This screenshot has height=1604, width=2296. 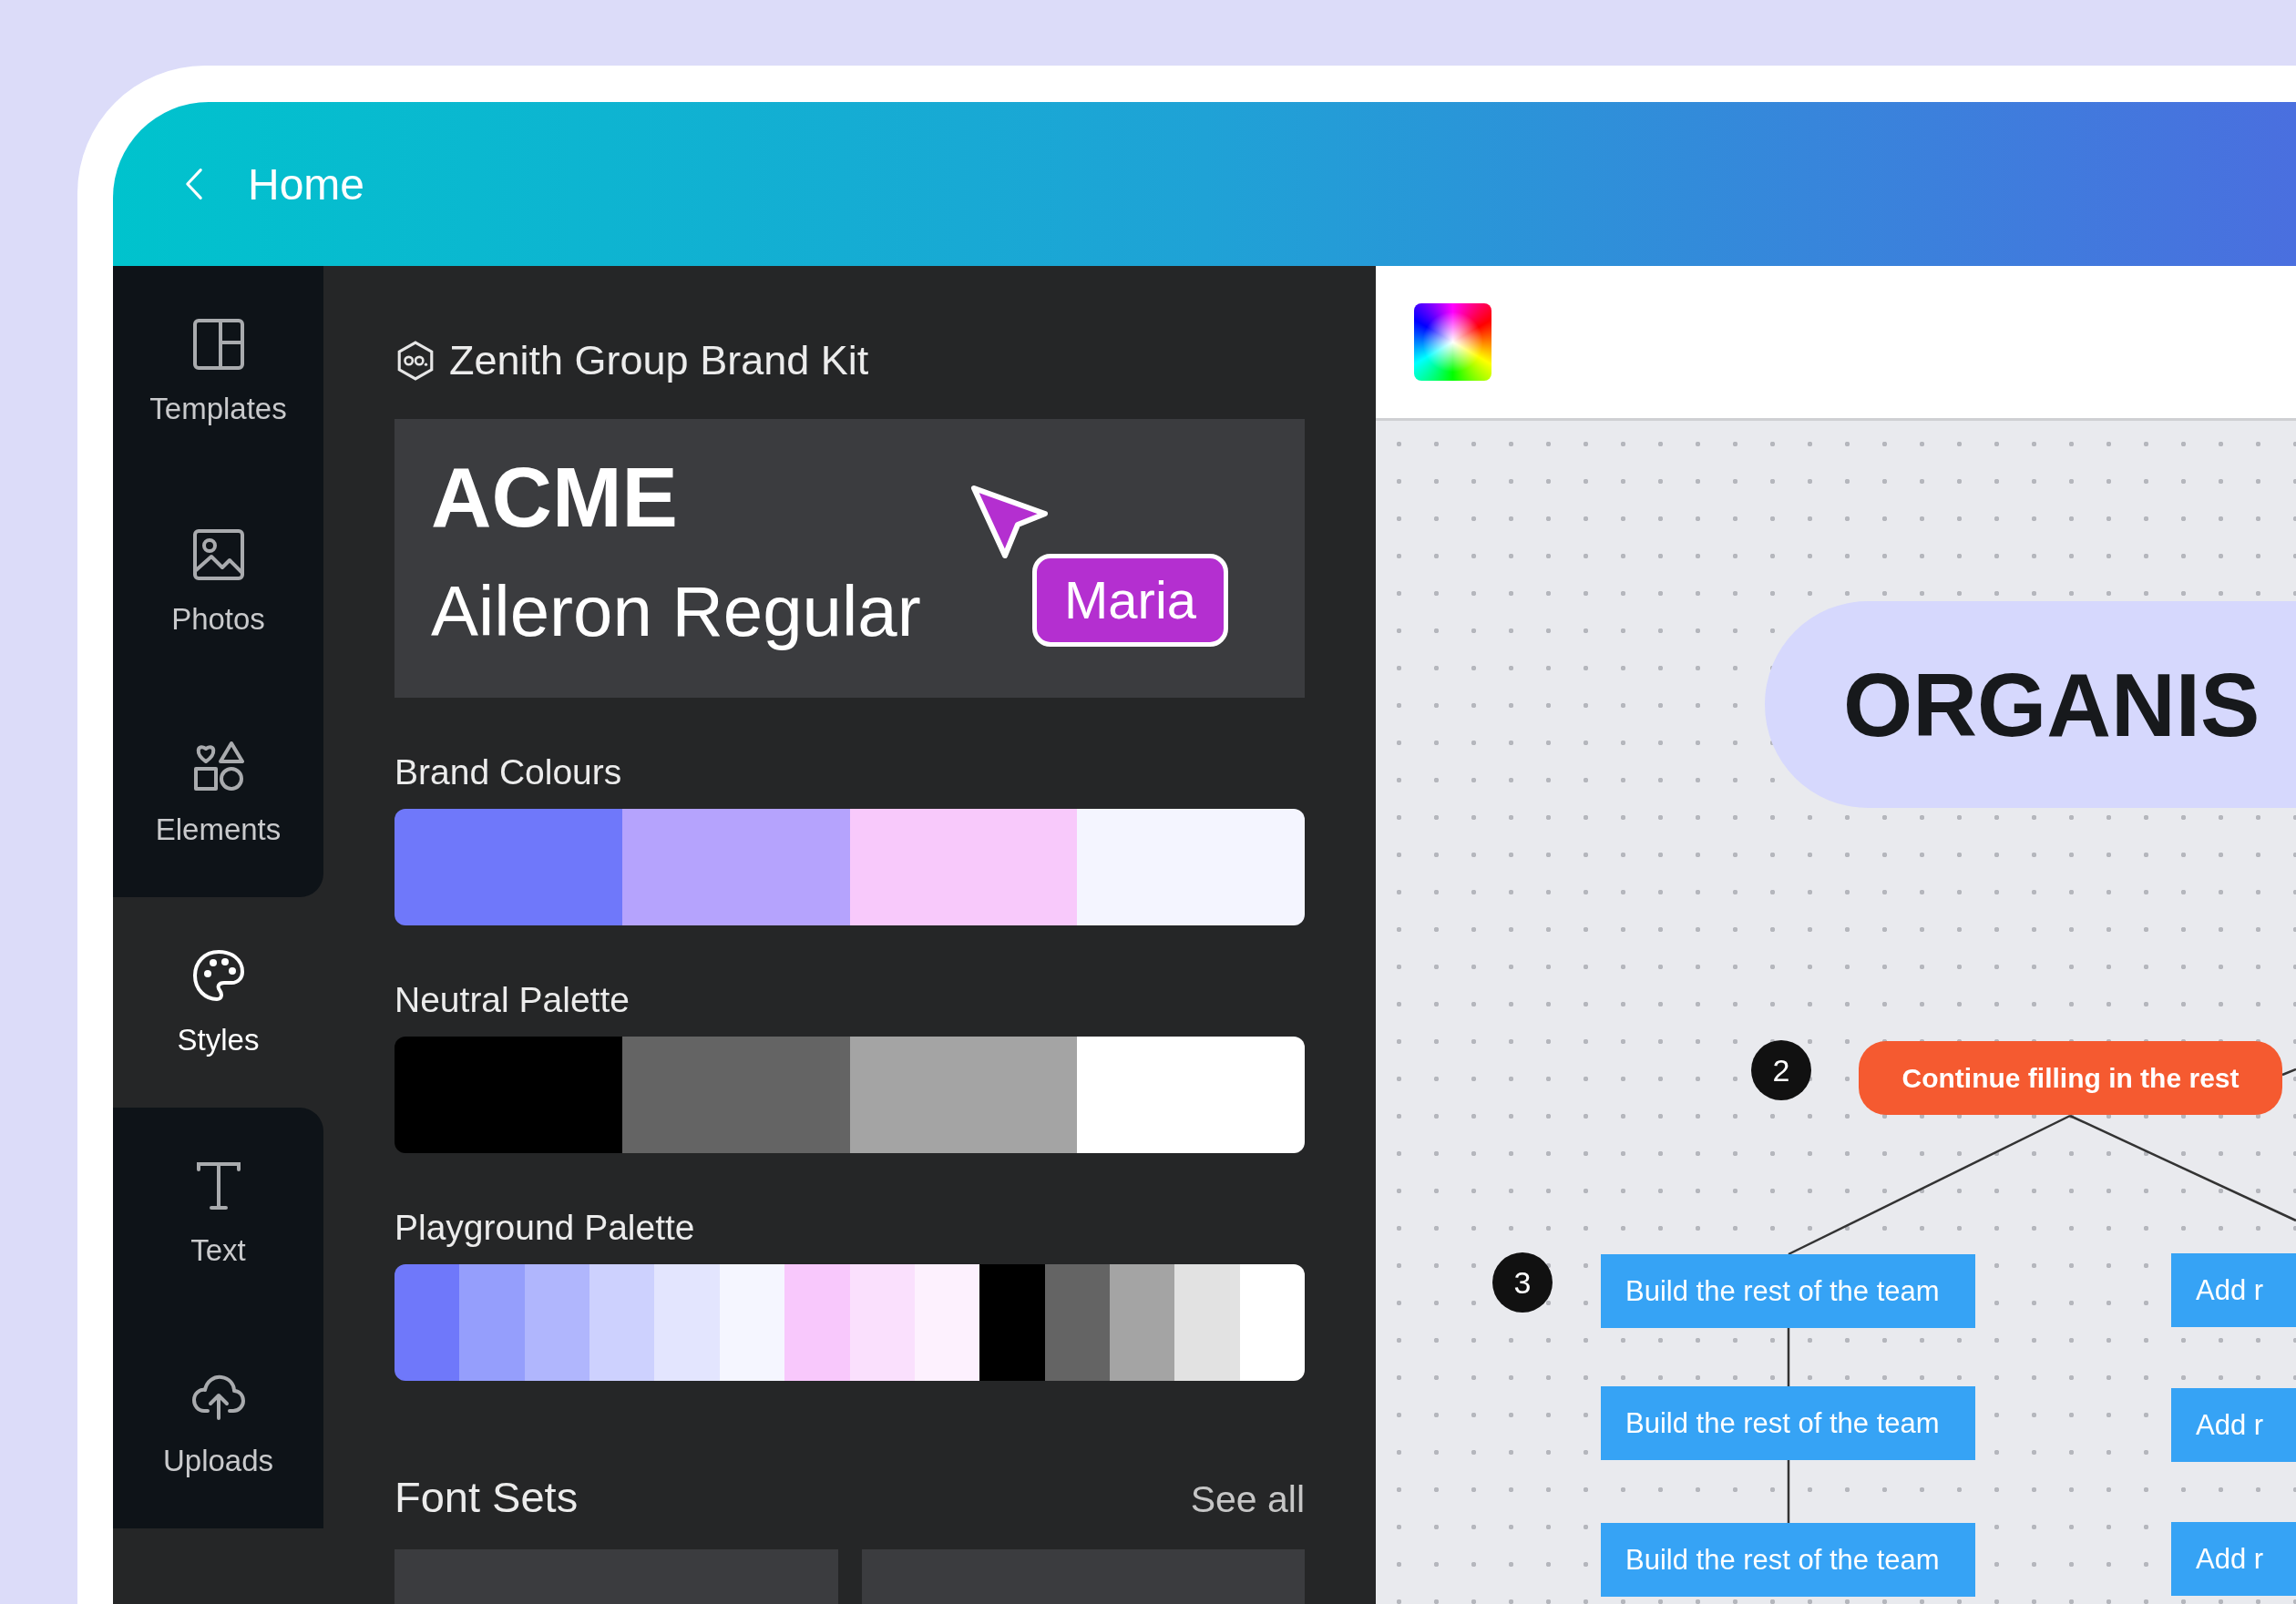 What do you see at coordinates (218, 554) in the screenshot?
I see `image-icon` at bounding box center [218, 554].